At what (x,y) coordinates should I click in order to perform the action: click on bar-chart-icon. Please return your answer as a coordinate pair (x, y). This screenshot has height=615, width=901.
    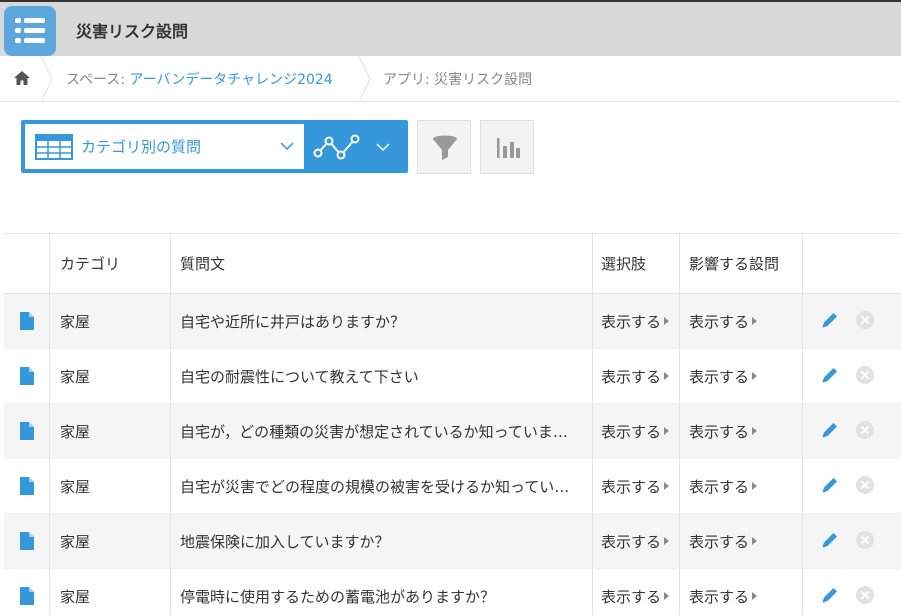
    Looking at the image, I should click on (508, 148).